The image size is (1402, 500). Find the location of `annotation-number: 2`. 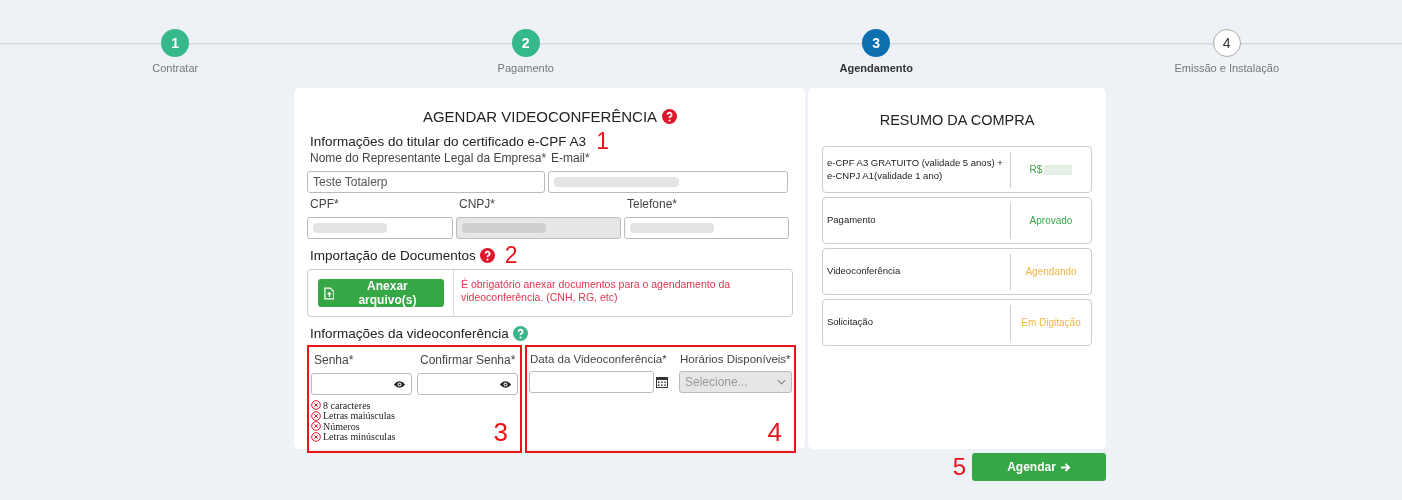

annotation-number: 2 is located at coordinates (511, 255).